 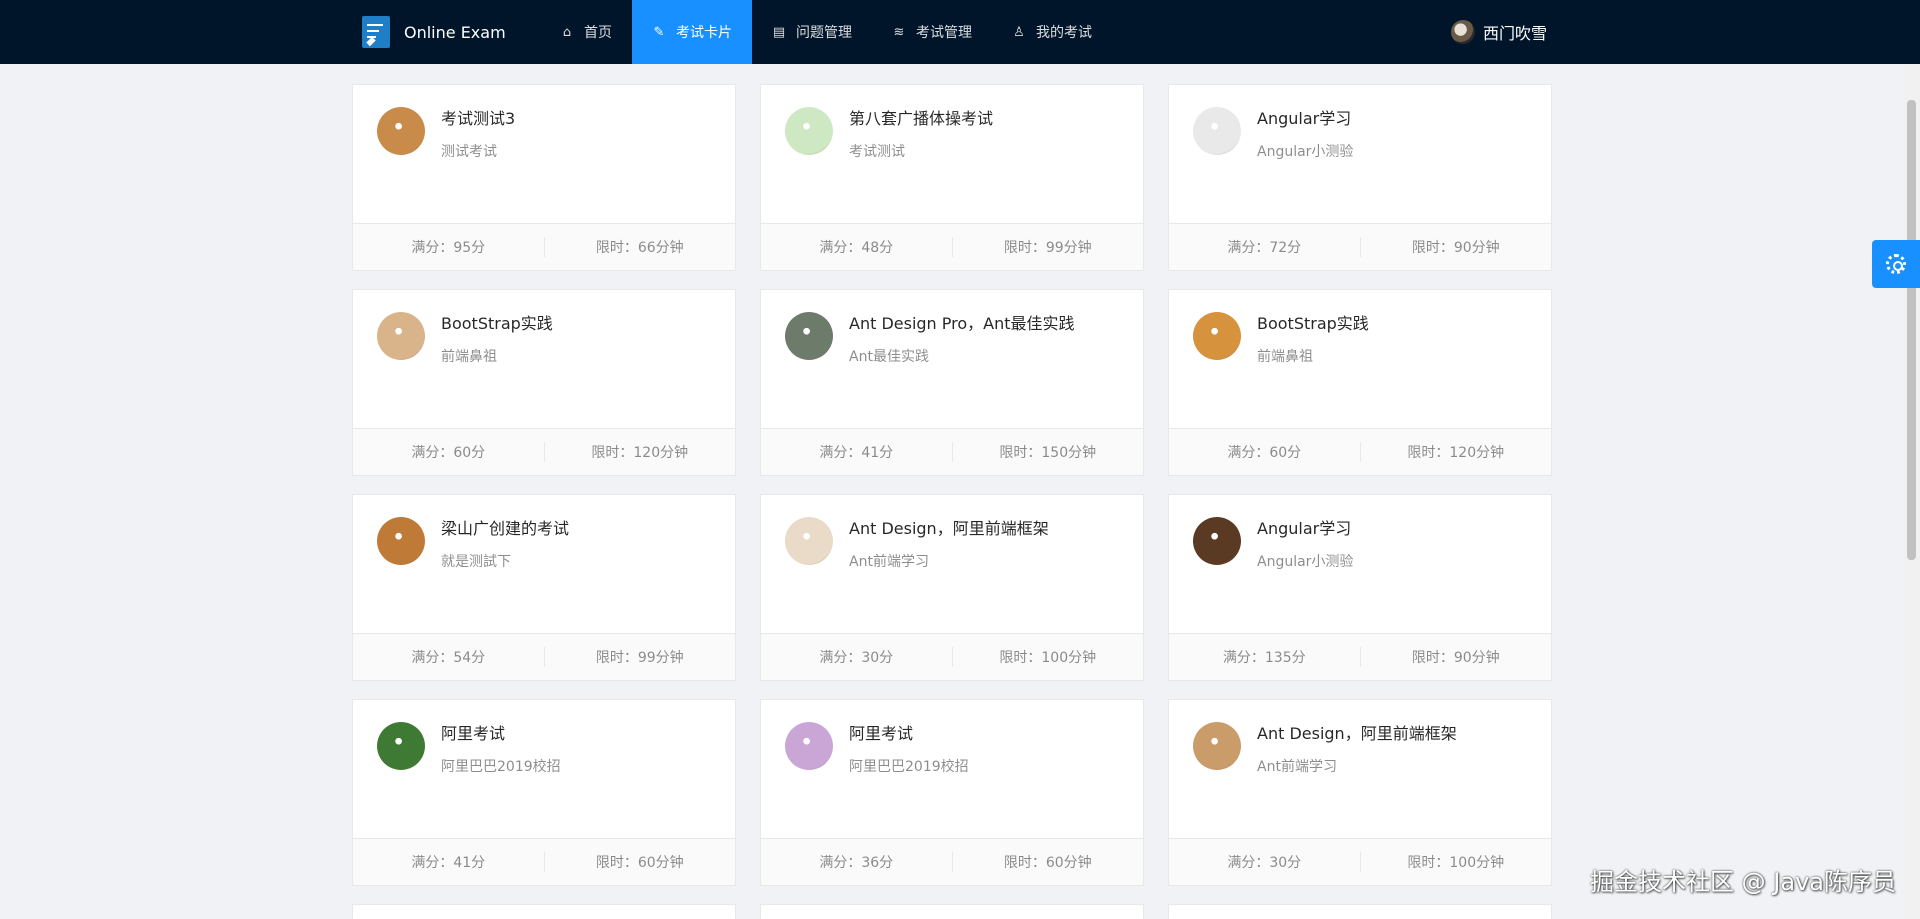 What do you see at coordinates (1264, 657) in the screenshot?
I see `card-full-score: 满分：135分` at bounding box center [1264, 657].